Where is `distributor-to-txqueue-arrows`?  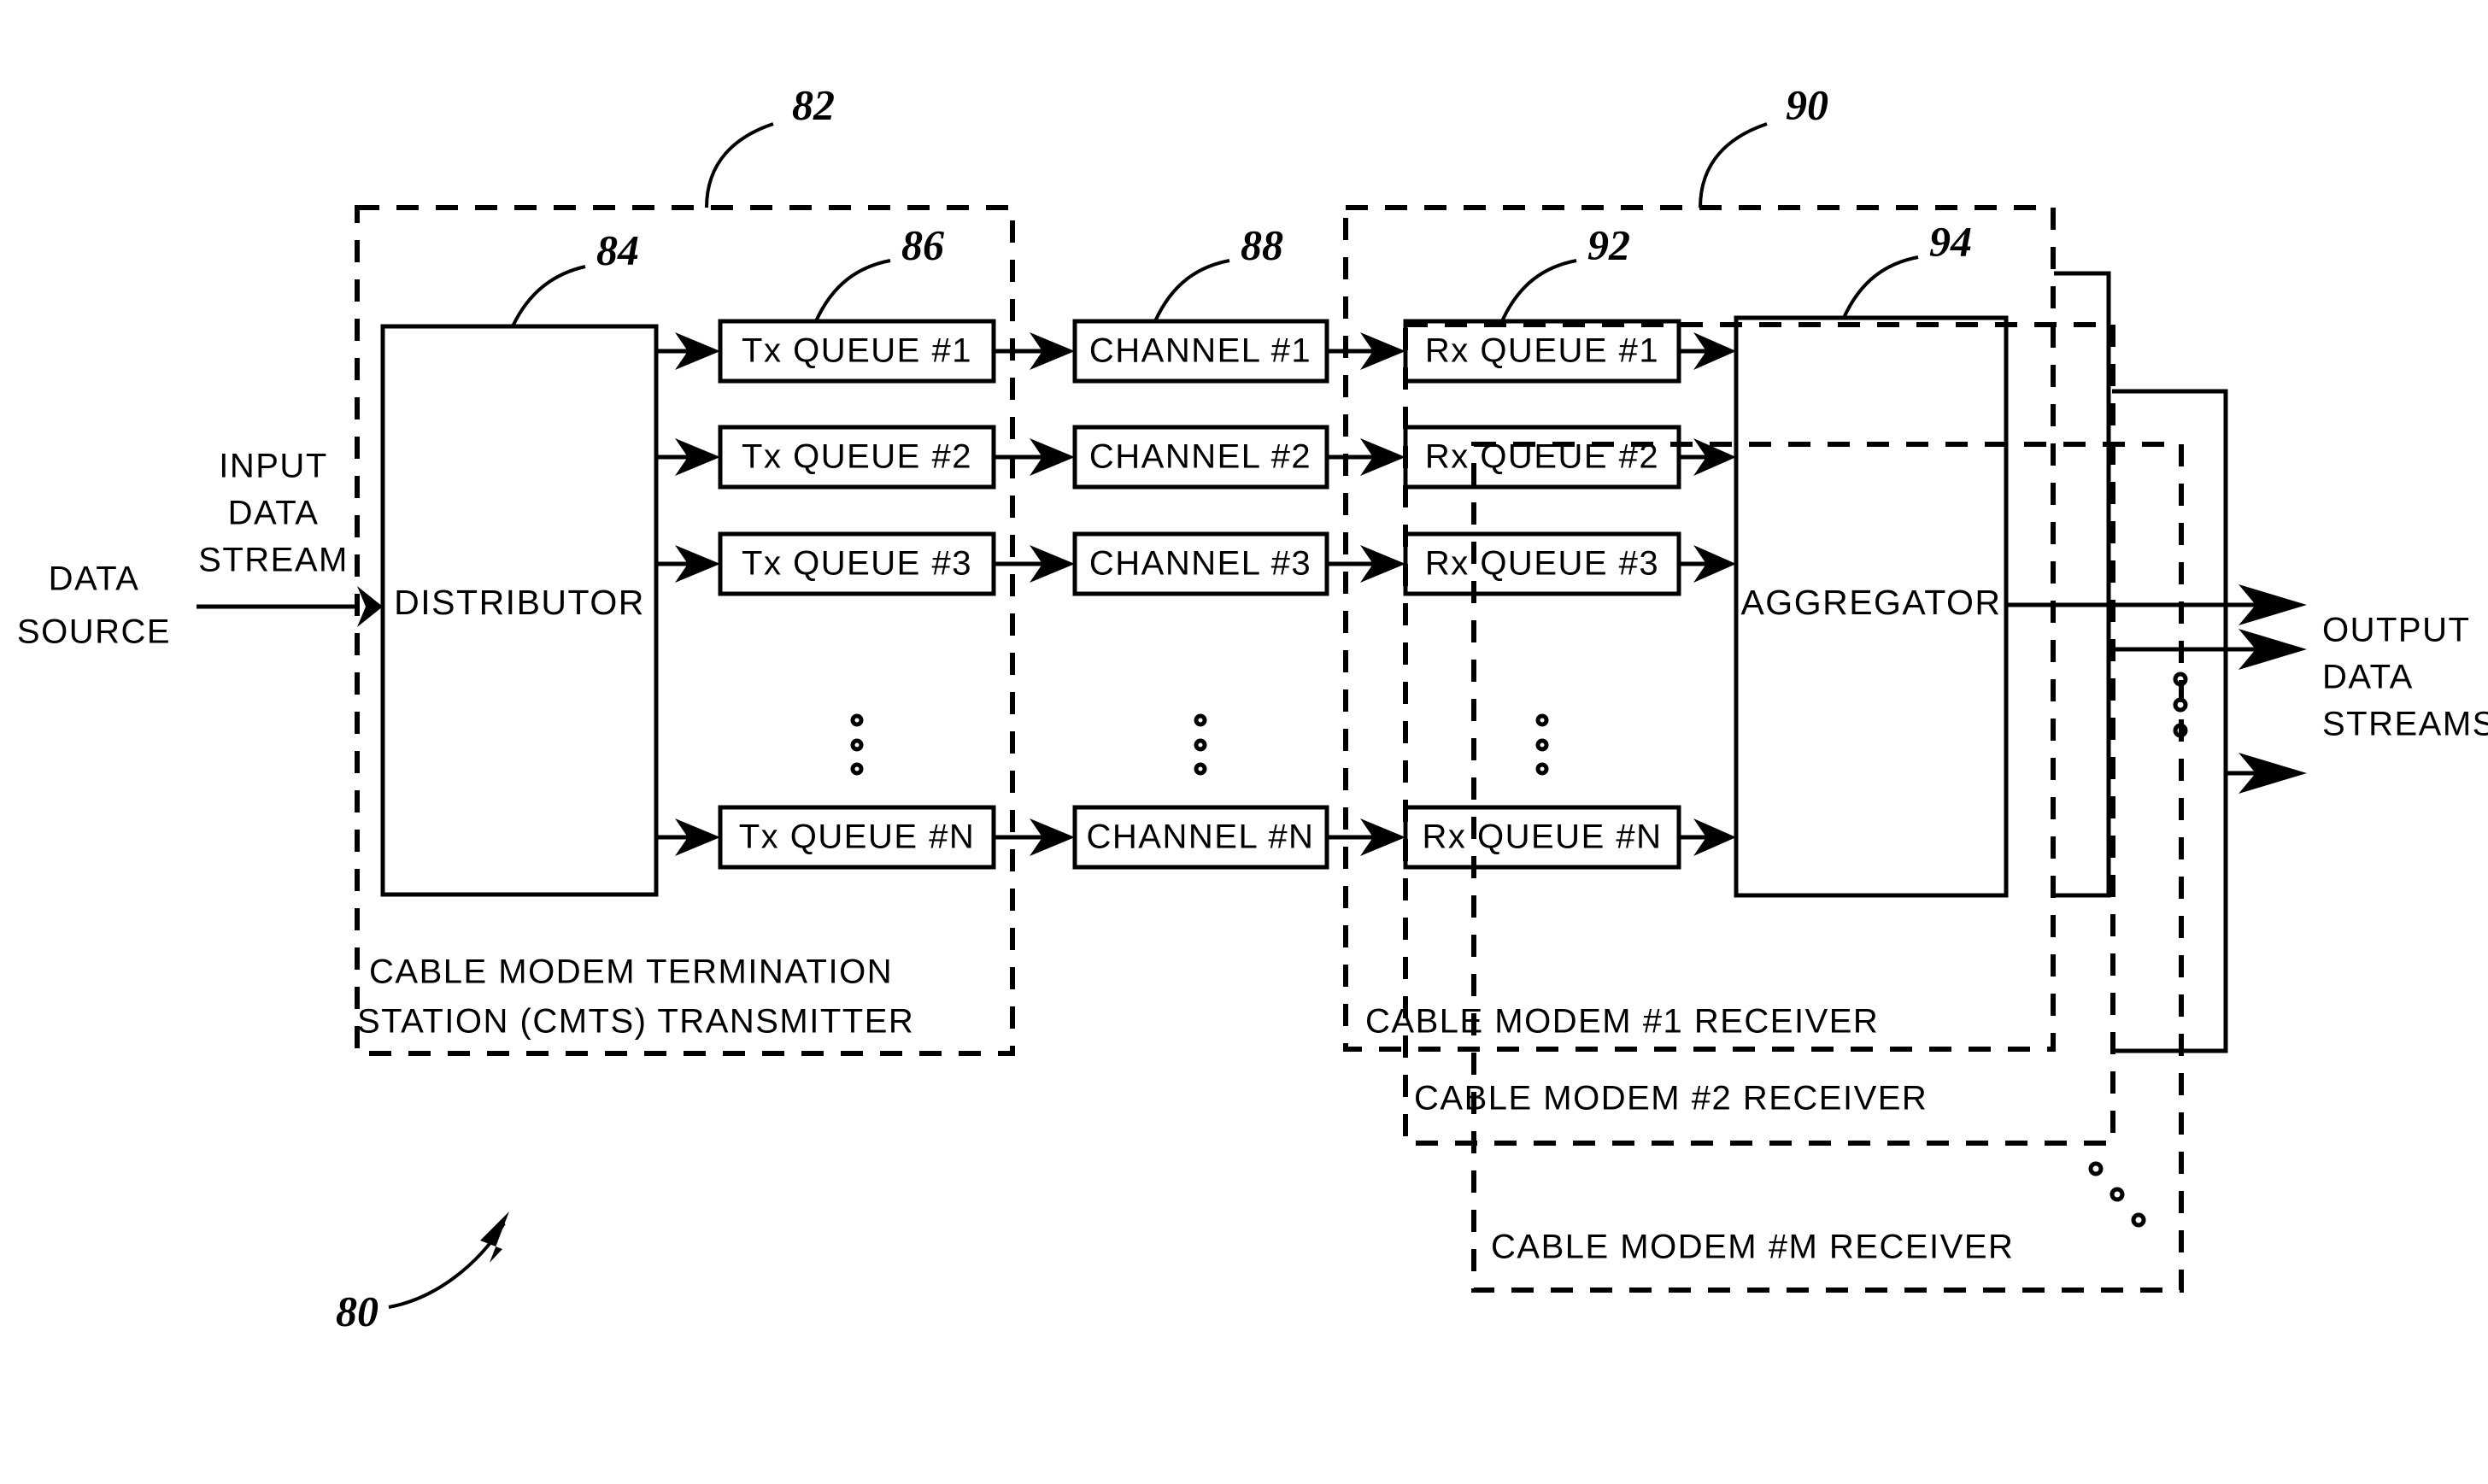 distributor-to-txqueue-arrows is located at coordinates (688, 594).